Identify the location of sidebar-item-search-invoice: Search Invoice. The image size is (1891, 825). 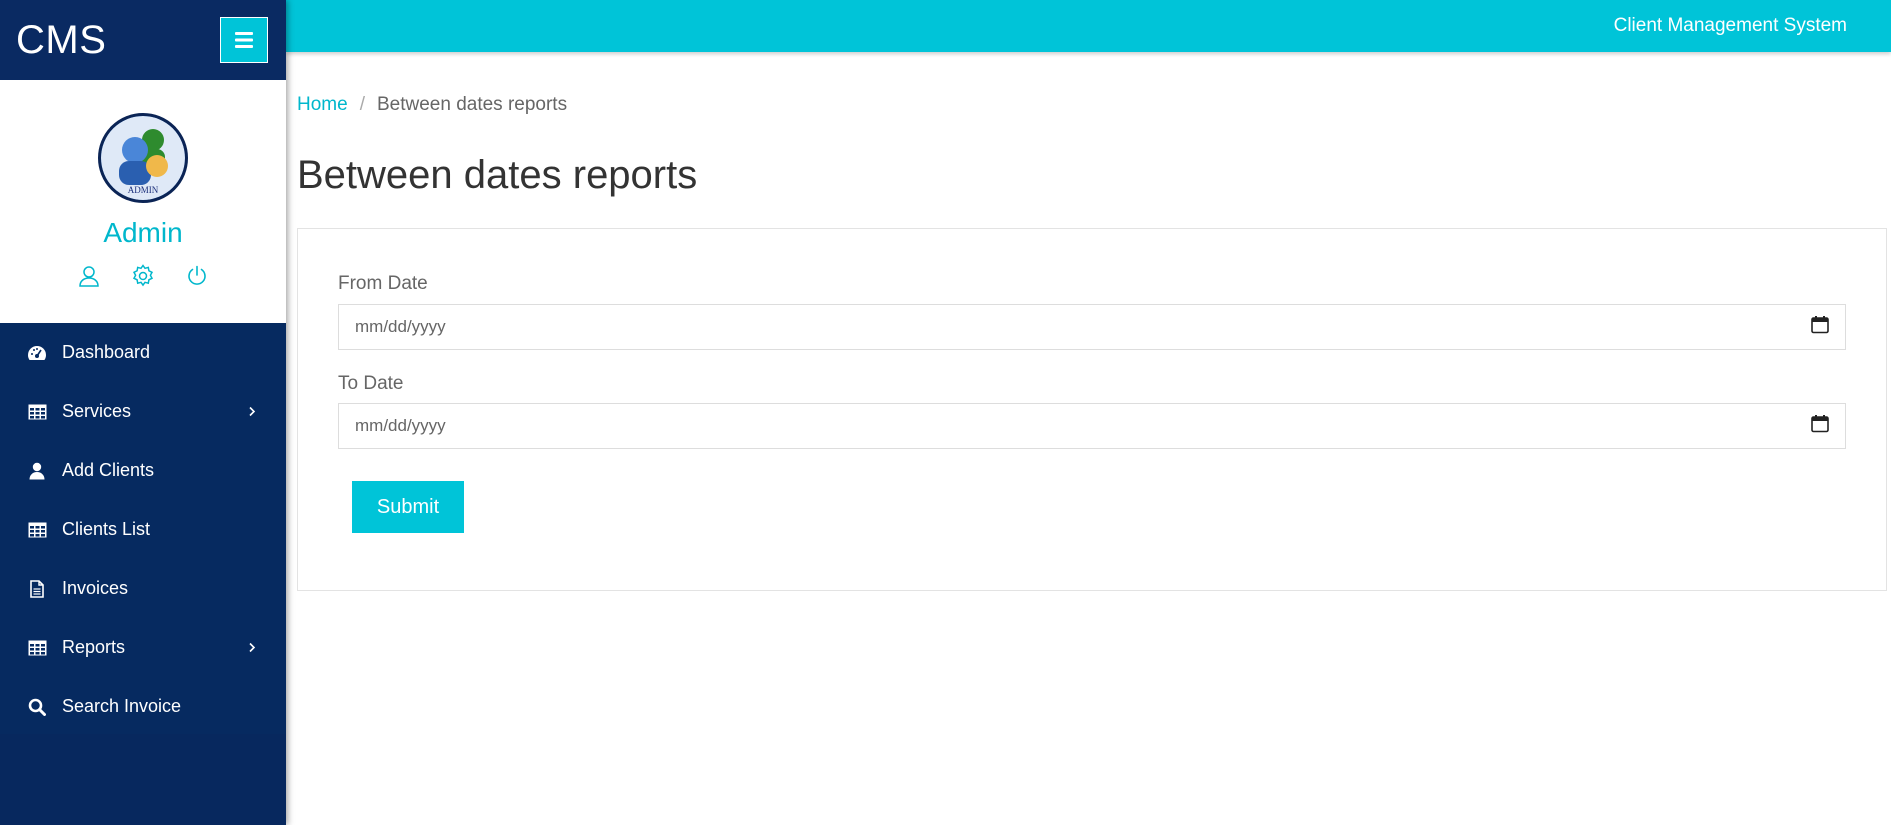
(143, 706).